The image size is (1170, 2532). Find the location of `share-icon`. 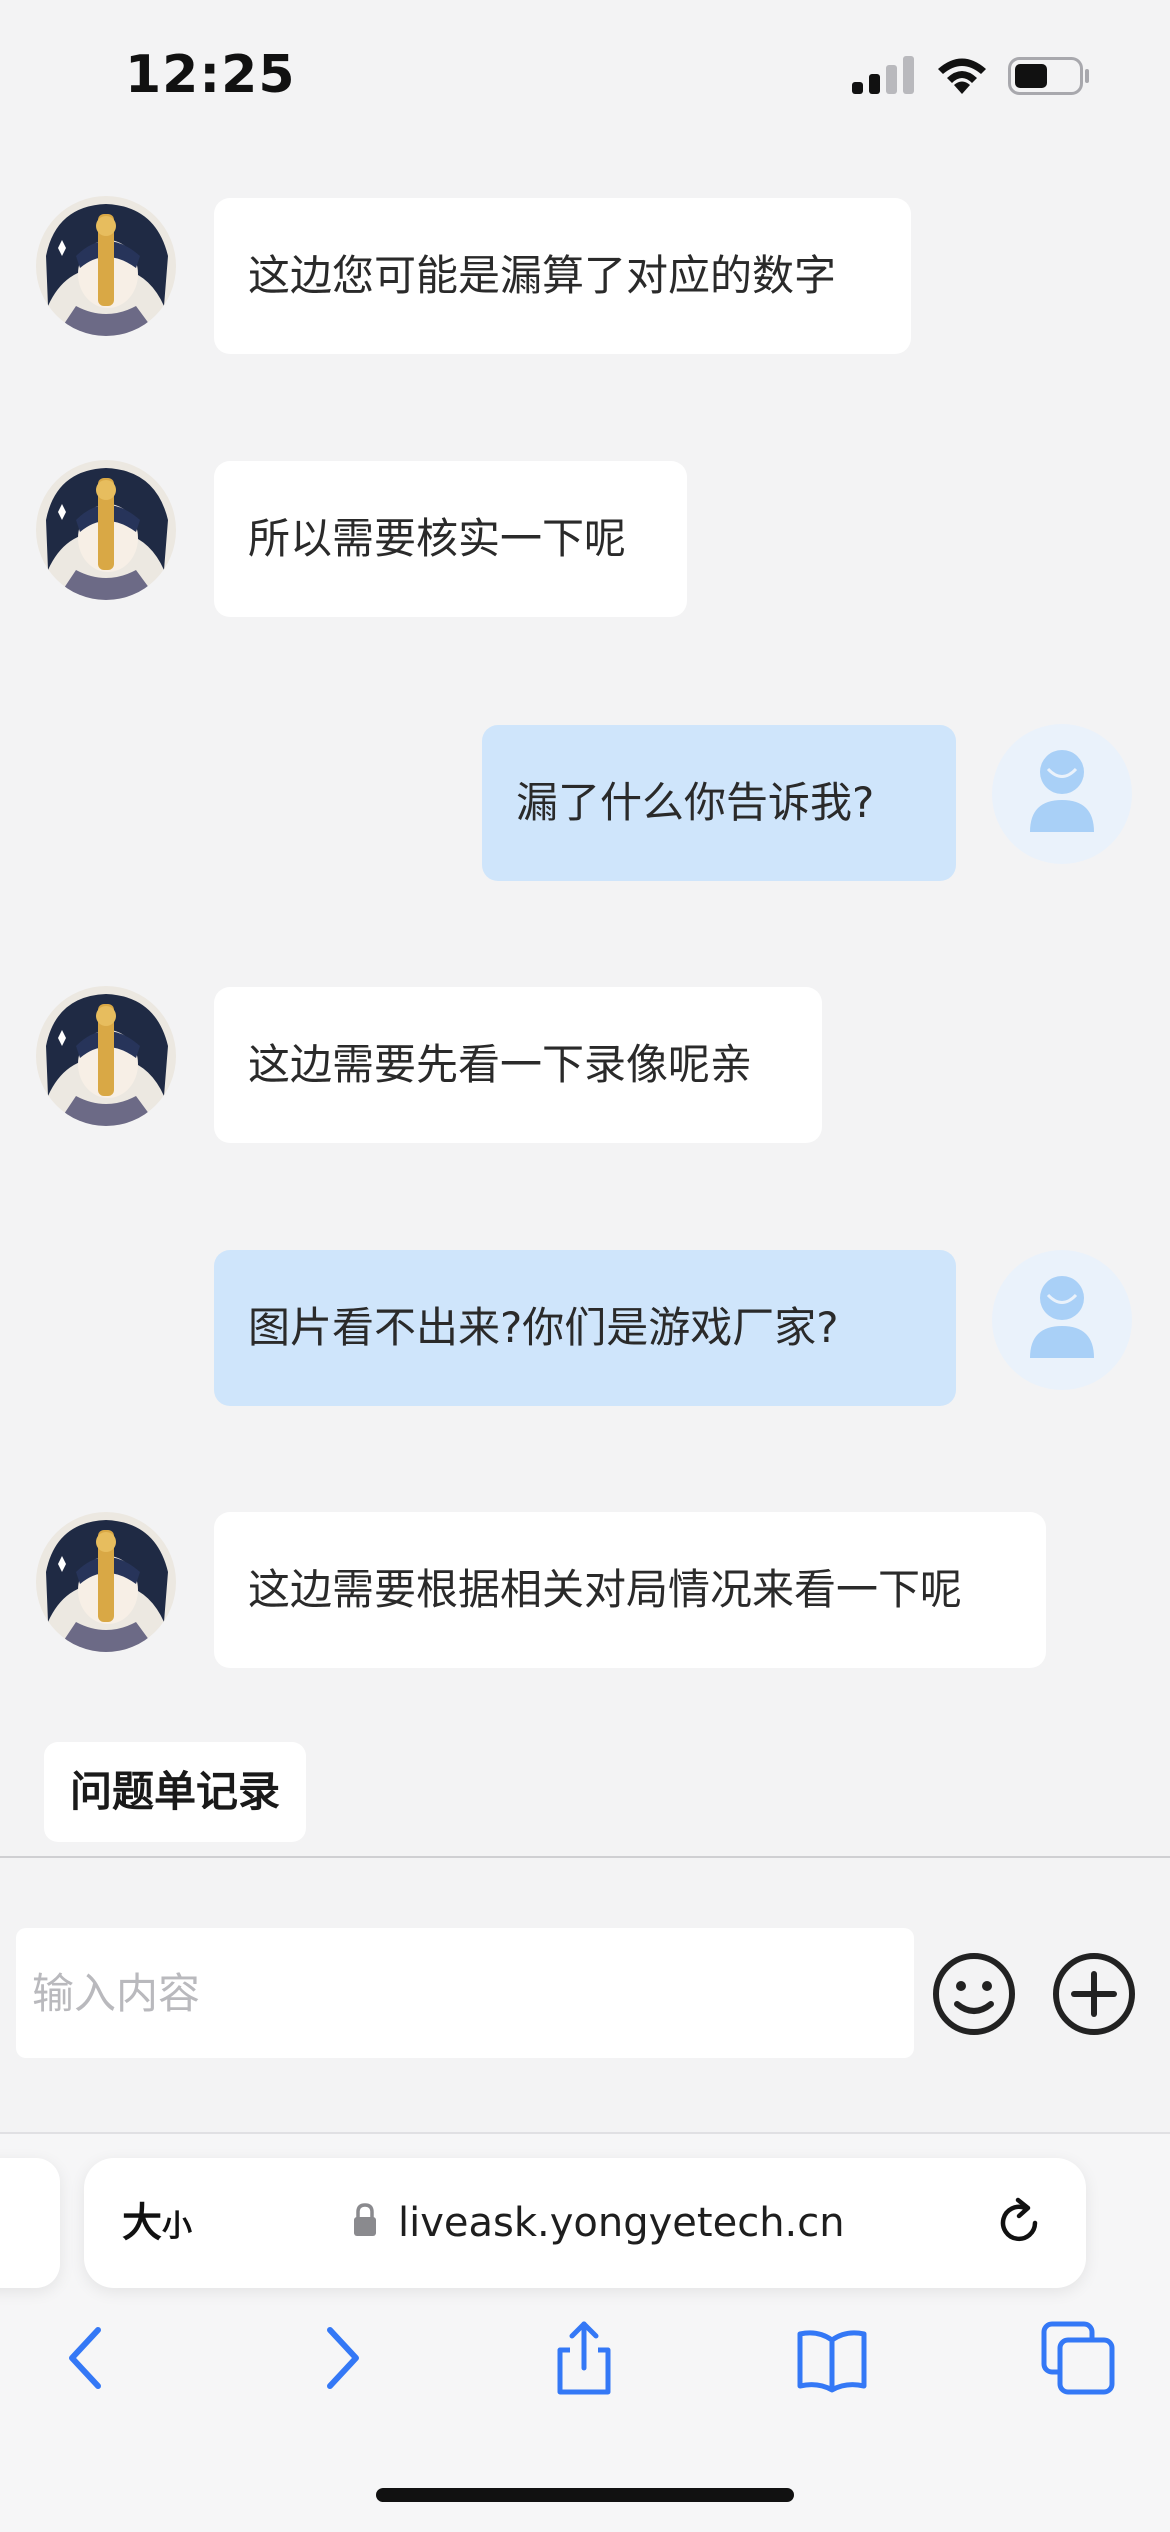

share-icon is located at coordinates (584, 2358).